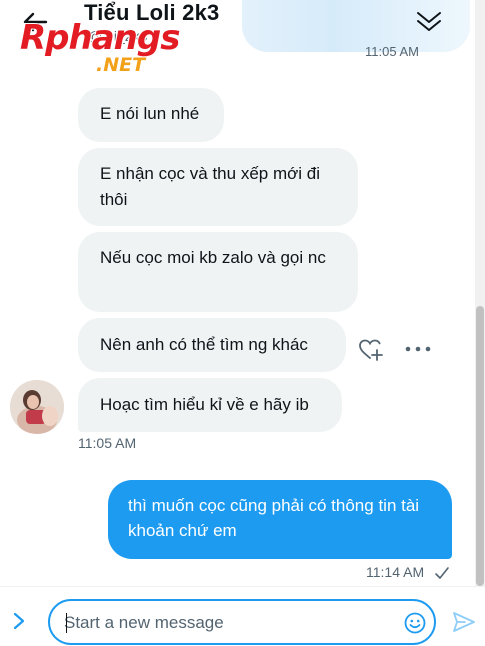 Image resolution: width=485 pixels, height=646 pixels. Describe the element at coordinates (480, 295) in the screenshot. I see `scrollbar-track` at that location.